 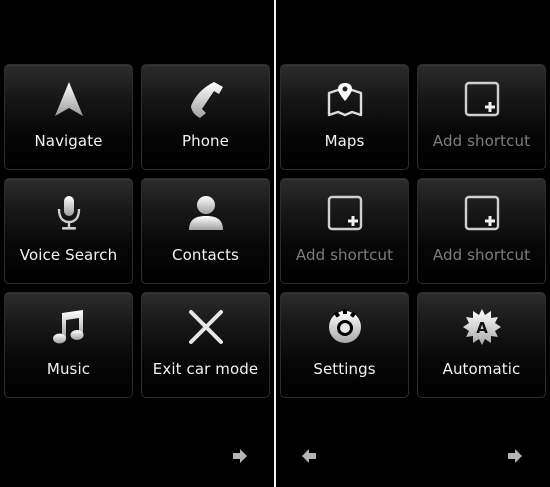 What do you see at coordinates (344, 369) in the screenshot?
I see `settings-label: Settings` at bounding box center [344, 369].